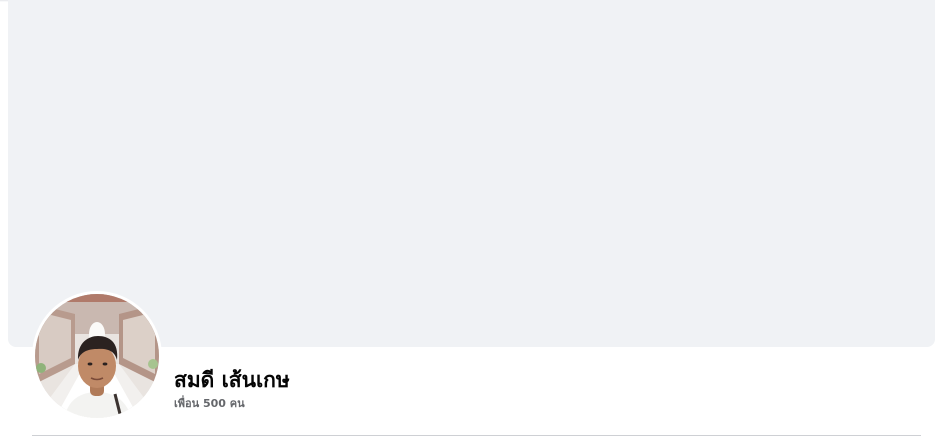 The image size is (935, 444). I want to click on avatar-ring, so click(97, 356).